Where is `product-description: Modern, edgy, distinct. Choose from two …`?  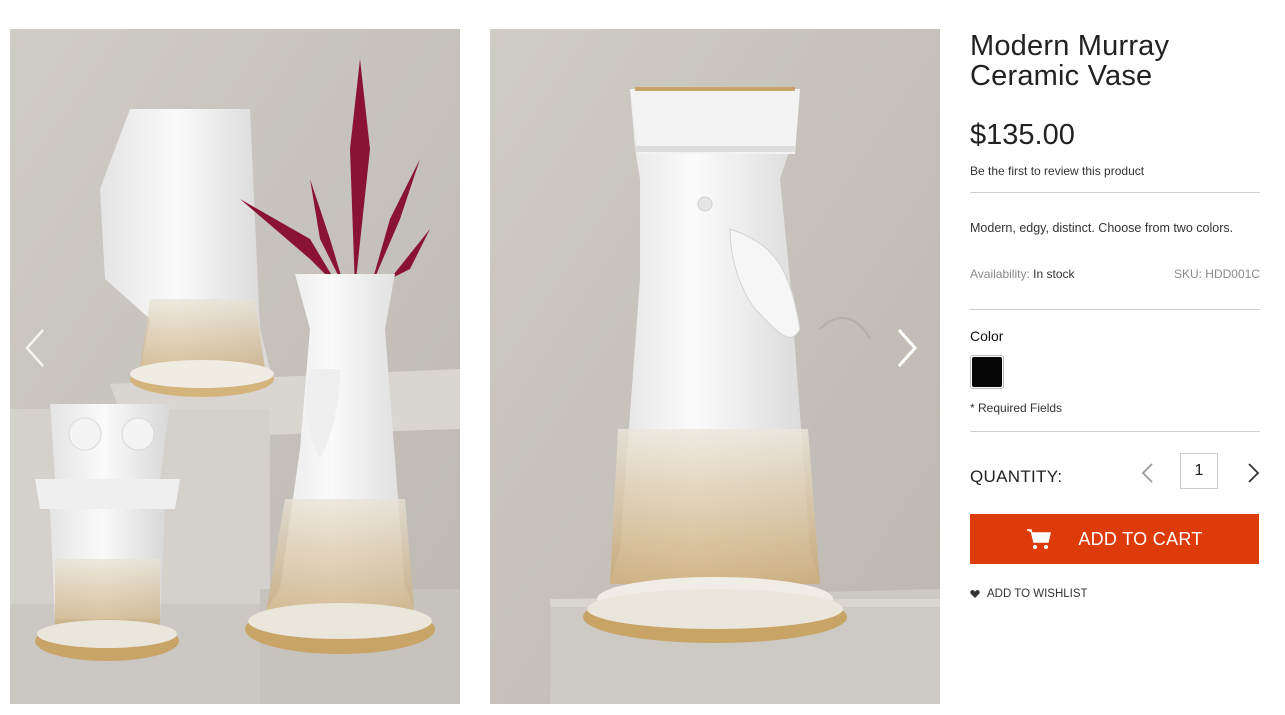 product-description: Modern, edgy, distinct. Choose from two … is located at coordinates (1102, 228).